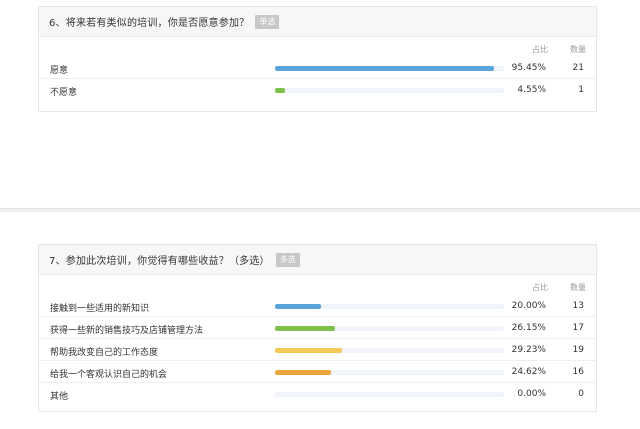 This screenshot has height=429, width=640. Describe the element at coordinates (127, 331) in the screenshot. I see `option-label: 获得一些新的销售技巧及店铺管理方法` at that location.